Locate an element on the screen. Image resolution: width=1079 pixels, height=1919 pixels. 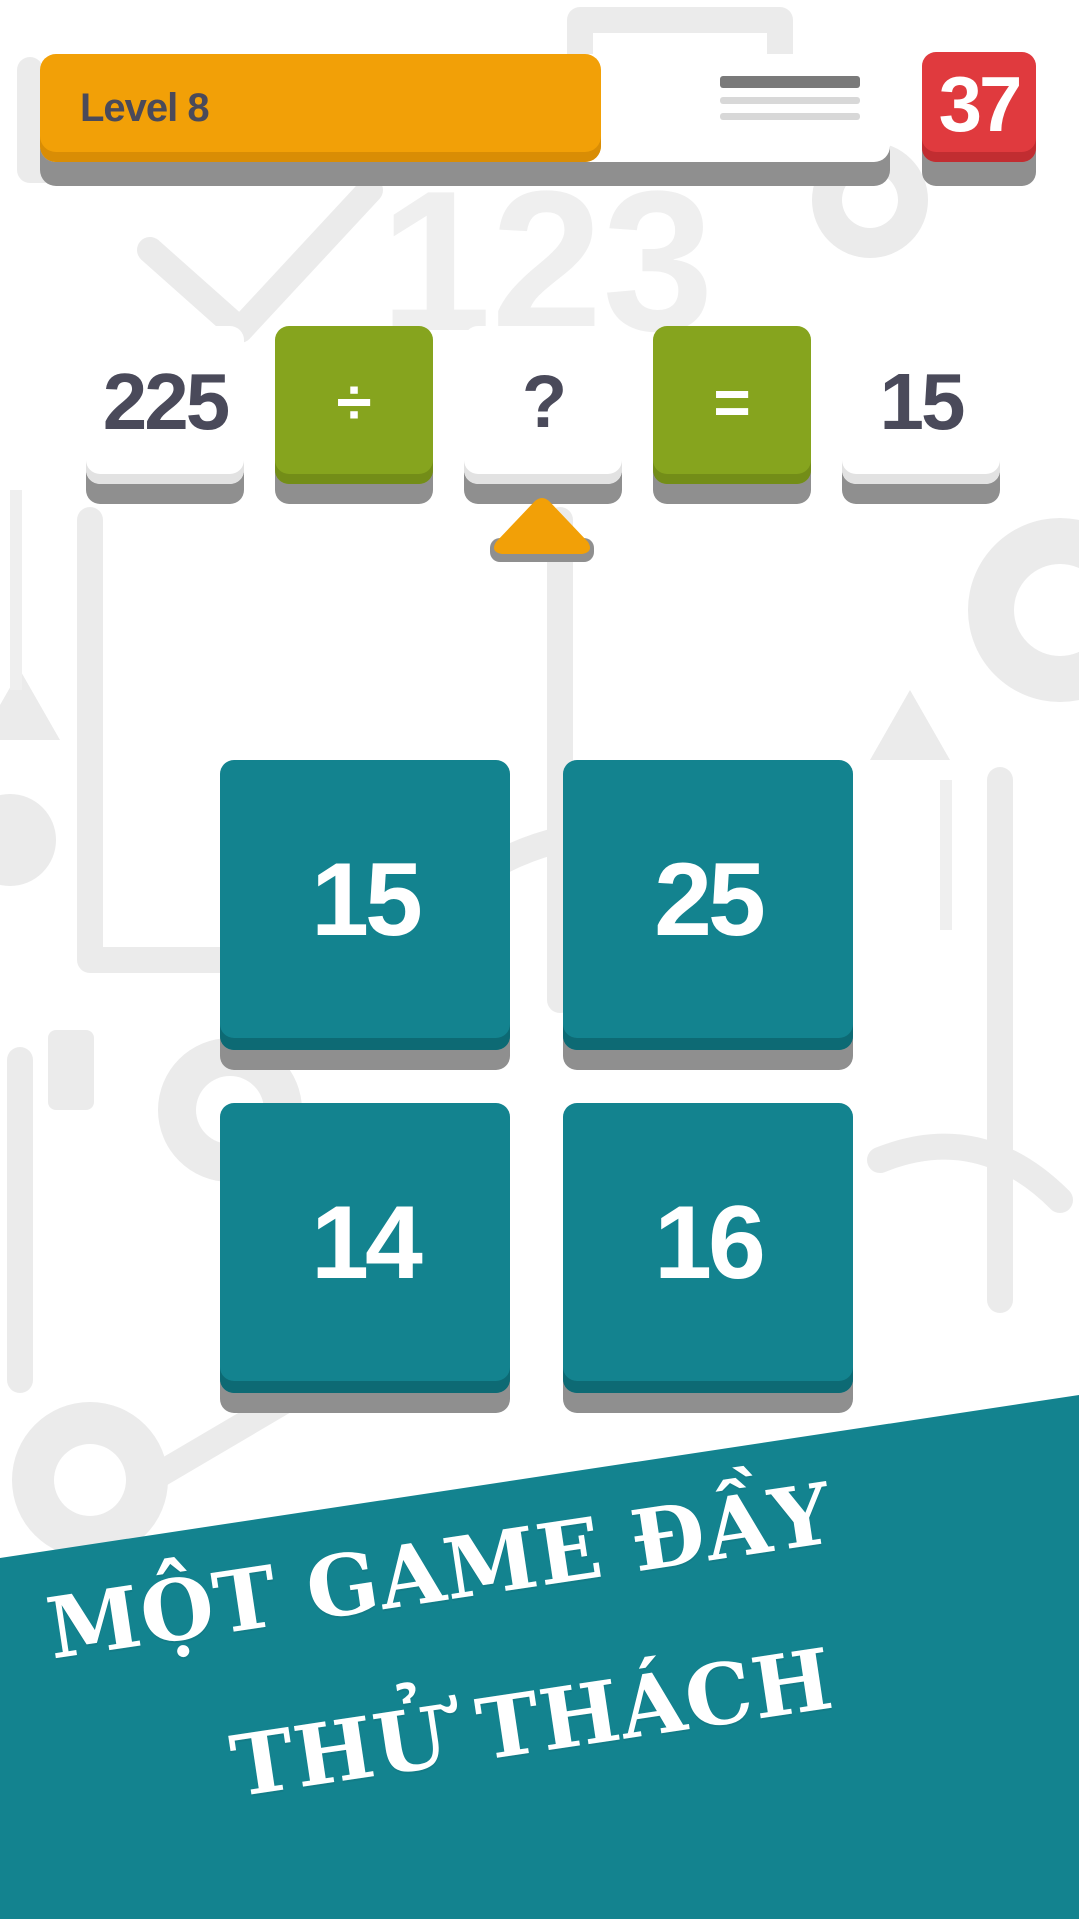
equation-operand-left: 225 is located at coordinates (165, 405).